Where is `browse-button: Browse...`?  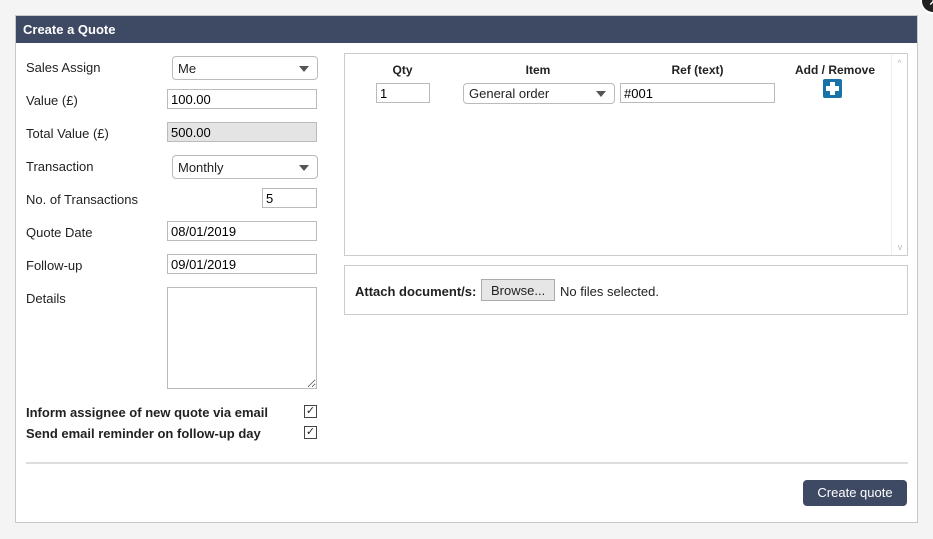 browse-button: Browse... is located at coordinates (518, 290).